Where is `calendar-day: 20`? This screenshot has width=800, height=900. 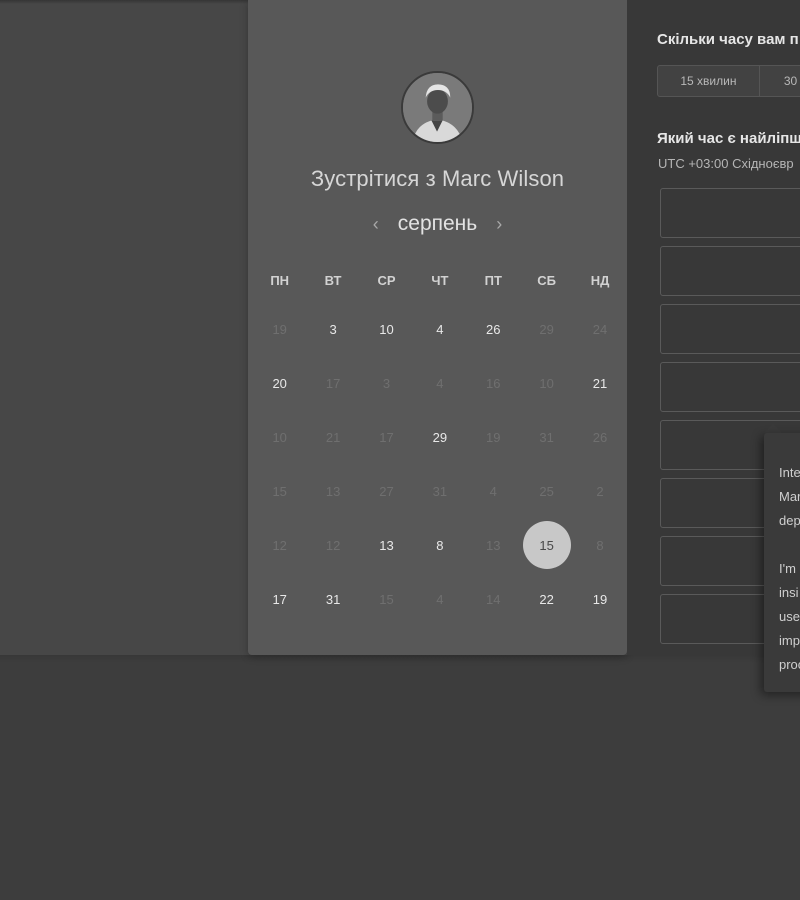
calendar-day: 20 is located at coordinates (279, 383).